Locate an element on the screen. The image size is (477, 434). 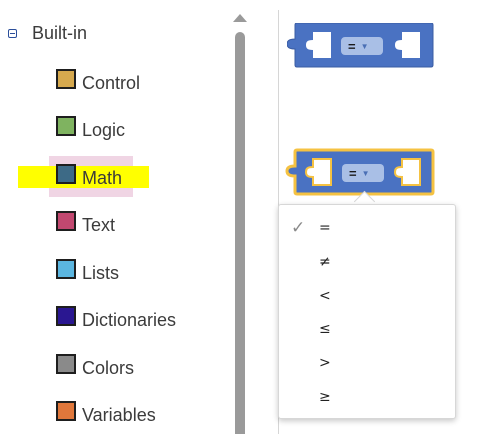
category-label: Dictionaries is located at coordinates (129, 319).